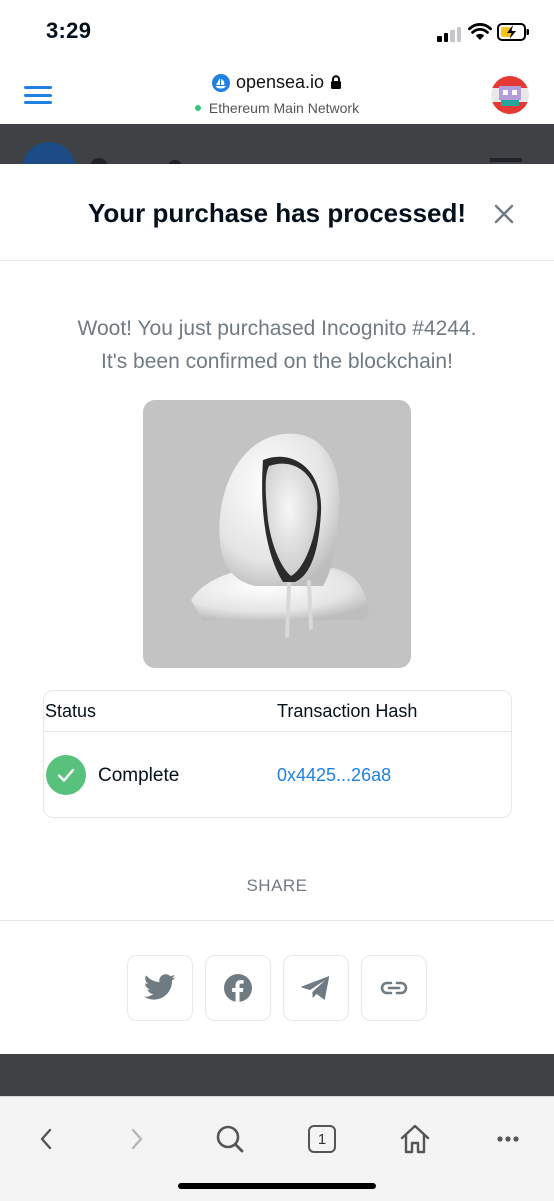  What do you see at coordinates (513, 32) in the screenshot?
I see `battery-charging-icon` at bounding box center [513, 32].